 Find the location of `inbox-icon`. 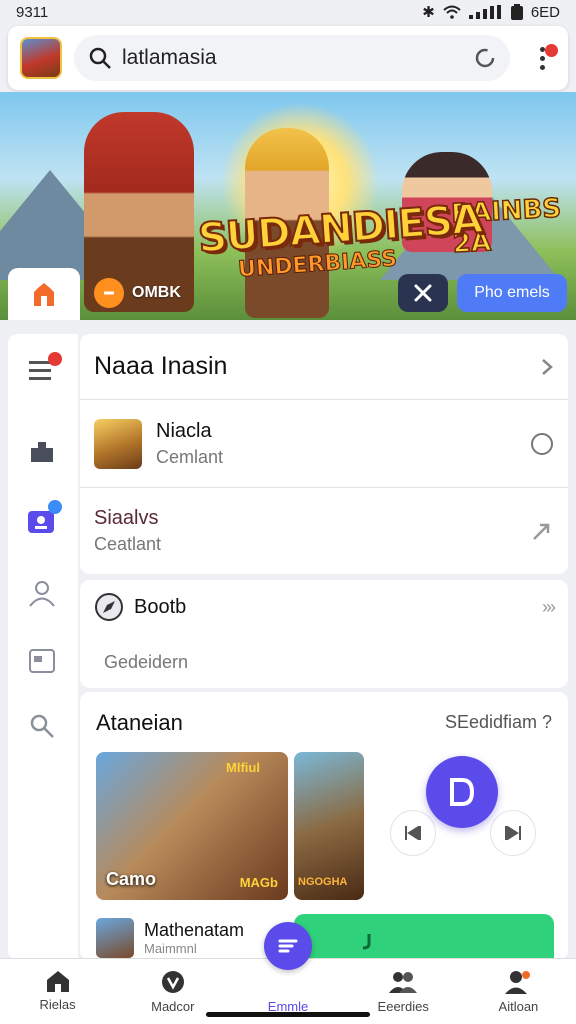

inbox-icon is located at coordinates (42, 452).